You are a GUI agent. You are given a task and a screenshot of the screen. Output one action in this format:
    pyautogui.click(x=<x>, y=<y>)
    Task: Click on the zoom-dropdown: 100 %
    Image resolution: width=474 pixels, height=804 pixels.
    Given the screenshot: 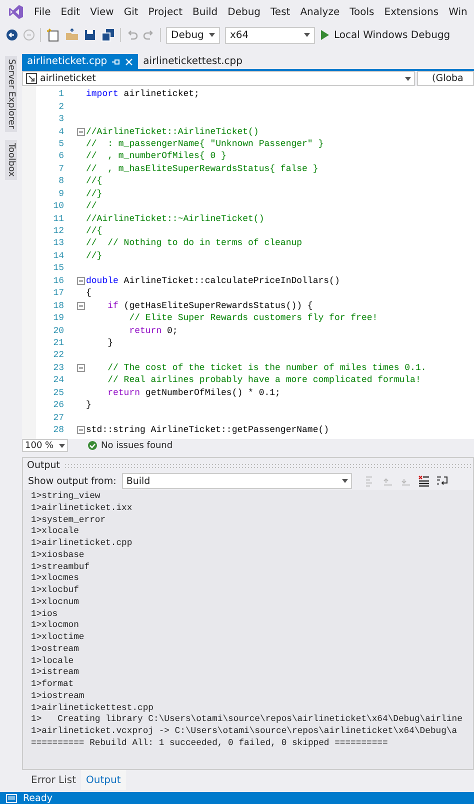 What is the action you would take?
    pyautogui.click(x=45, y=445)
    